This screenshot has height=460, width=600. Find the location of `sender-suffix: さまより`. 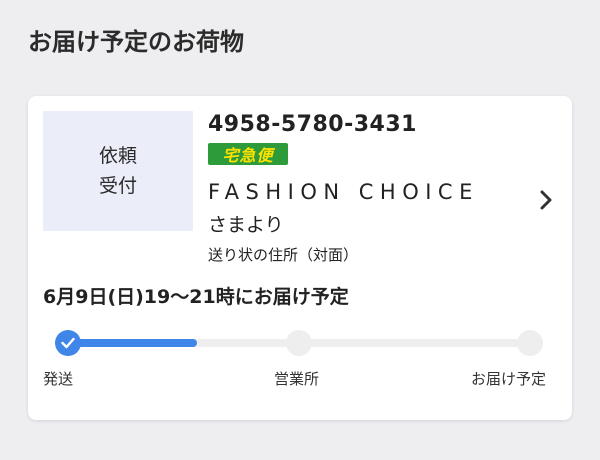

sender-suffix: さまより is located at coordinates (246, 225).